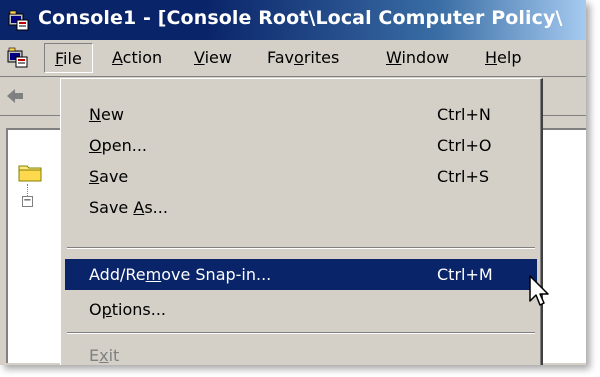 This screenshot has width=600, height=377. What do you see at coordinates (106, 114) in the screenshot?
I see `menu-item-label: New` at bounding box center [106, 114].